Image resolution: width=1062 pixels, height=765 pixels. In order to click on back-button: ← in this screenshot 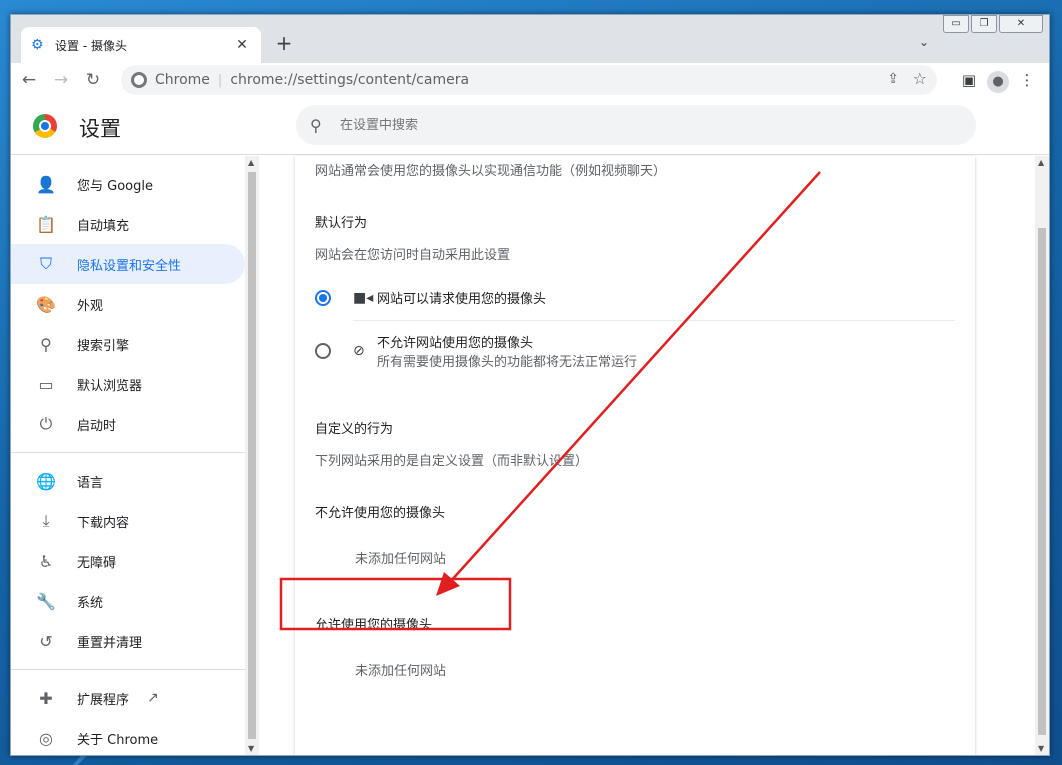, I will do `click(29, 80)`.